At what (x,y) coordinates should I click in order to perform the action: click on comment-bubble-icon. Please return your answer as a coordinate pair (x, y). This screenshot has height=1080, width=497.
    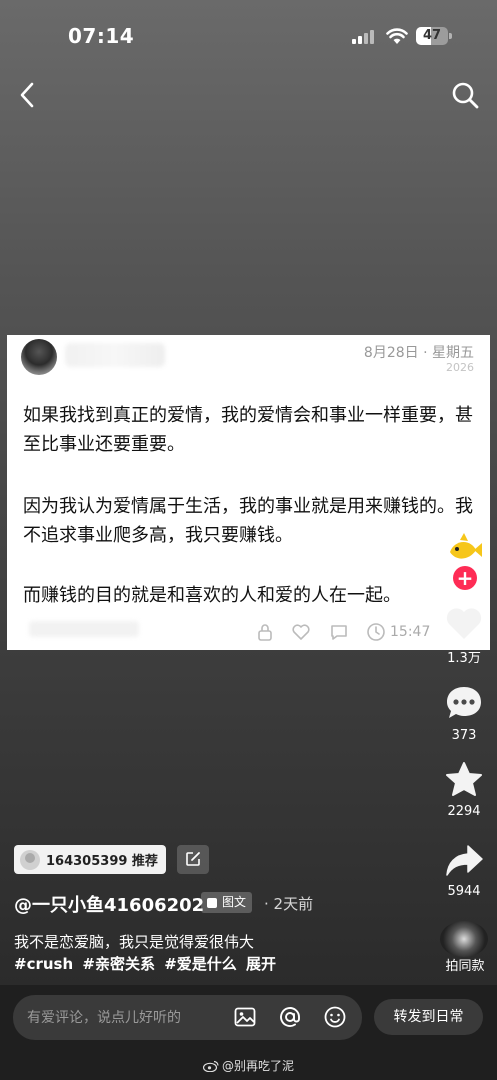
    Looking at the image, I should click on (464, 702).